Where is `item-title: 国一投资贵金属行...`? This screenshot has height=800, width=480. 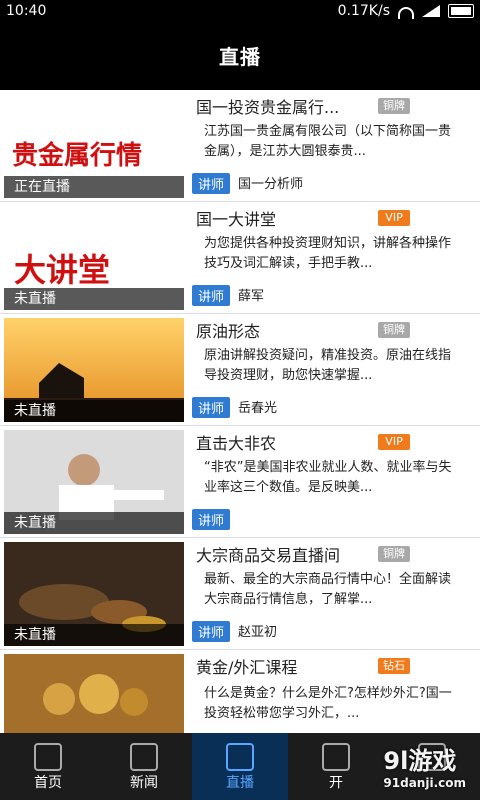 item-title: 国一投资贵金属行... is located at coordinates (268, 107).